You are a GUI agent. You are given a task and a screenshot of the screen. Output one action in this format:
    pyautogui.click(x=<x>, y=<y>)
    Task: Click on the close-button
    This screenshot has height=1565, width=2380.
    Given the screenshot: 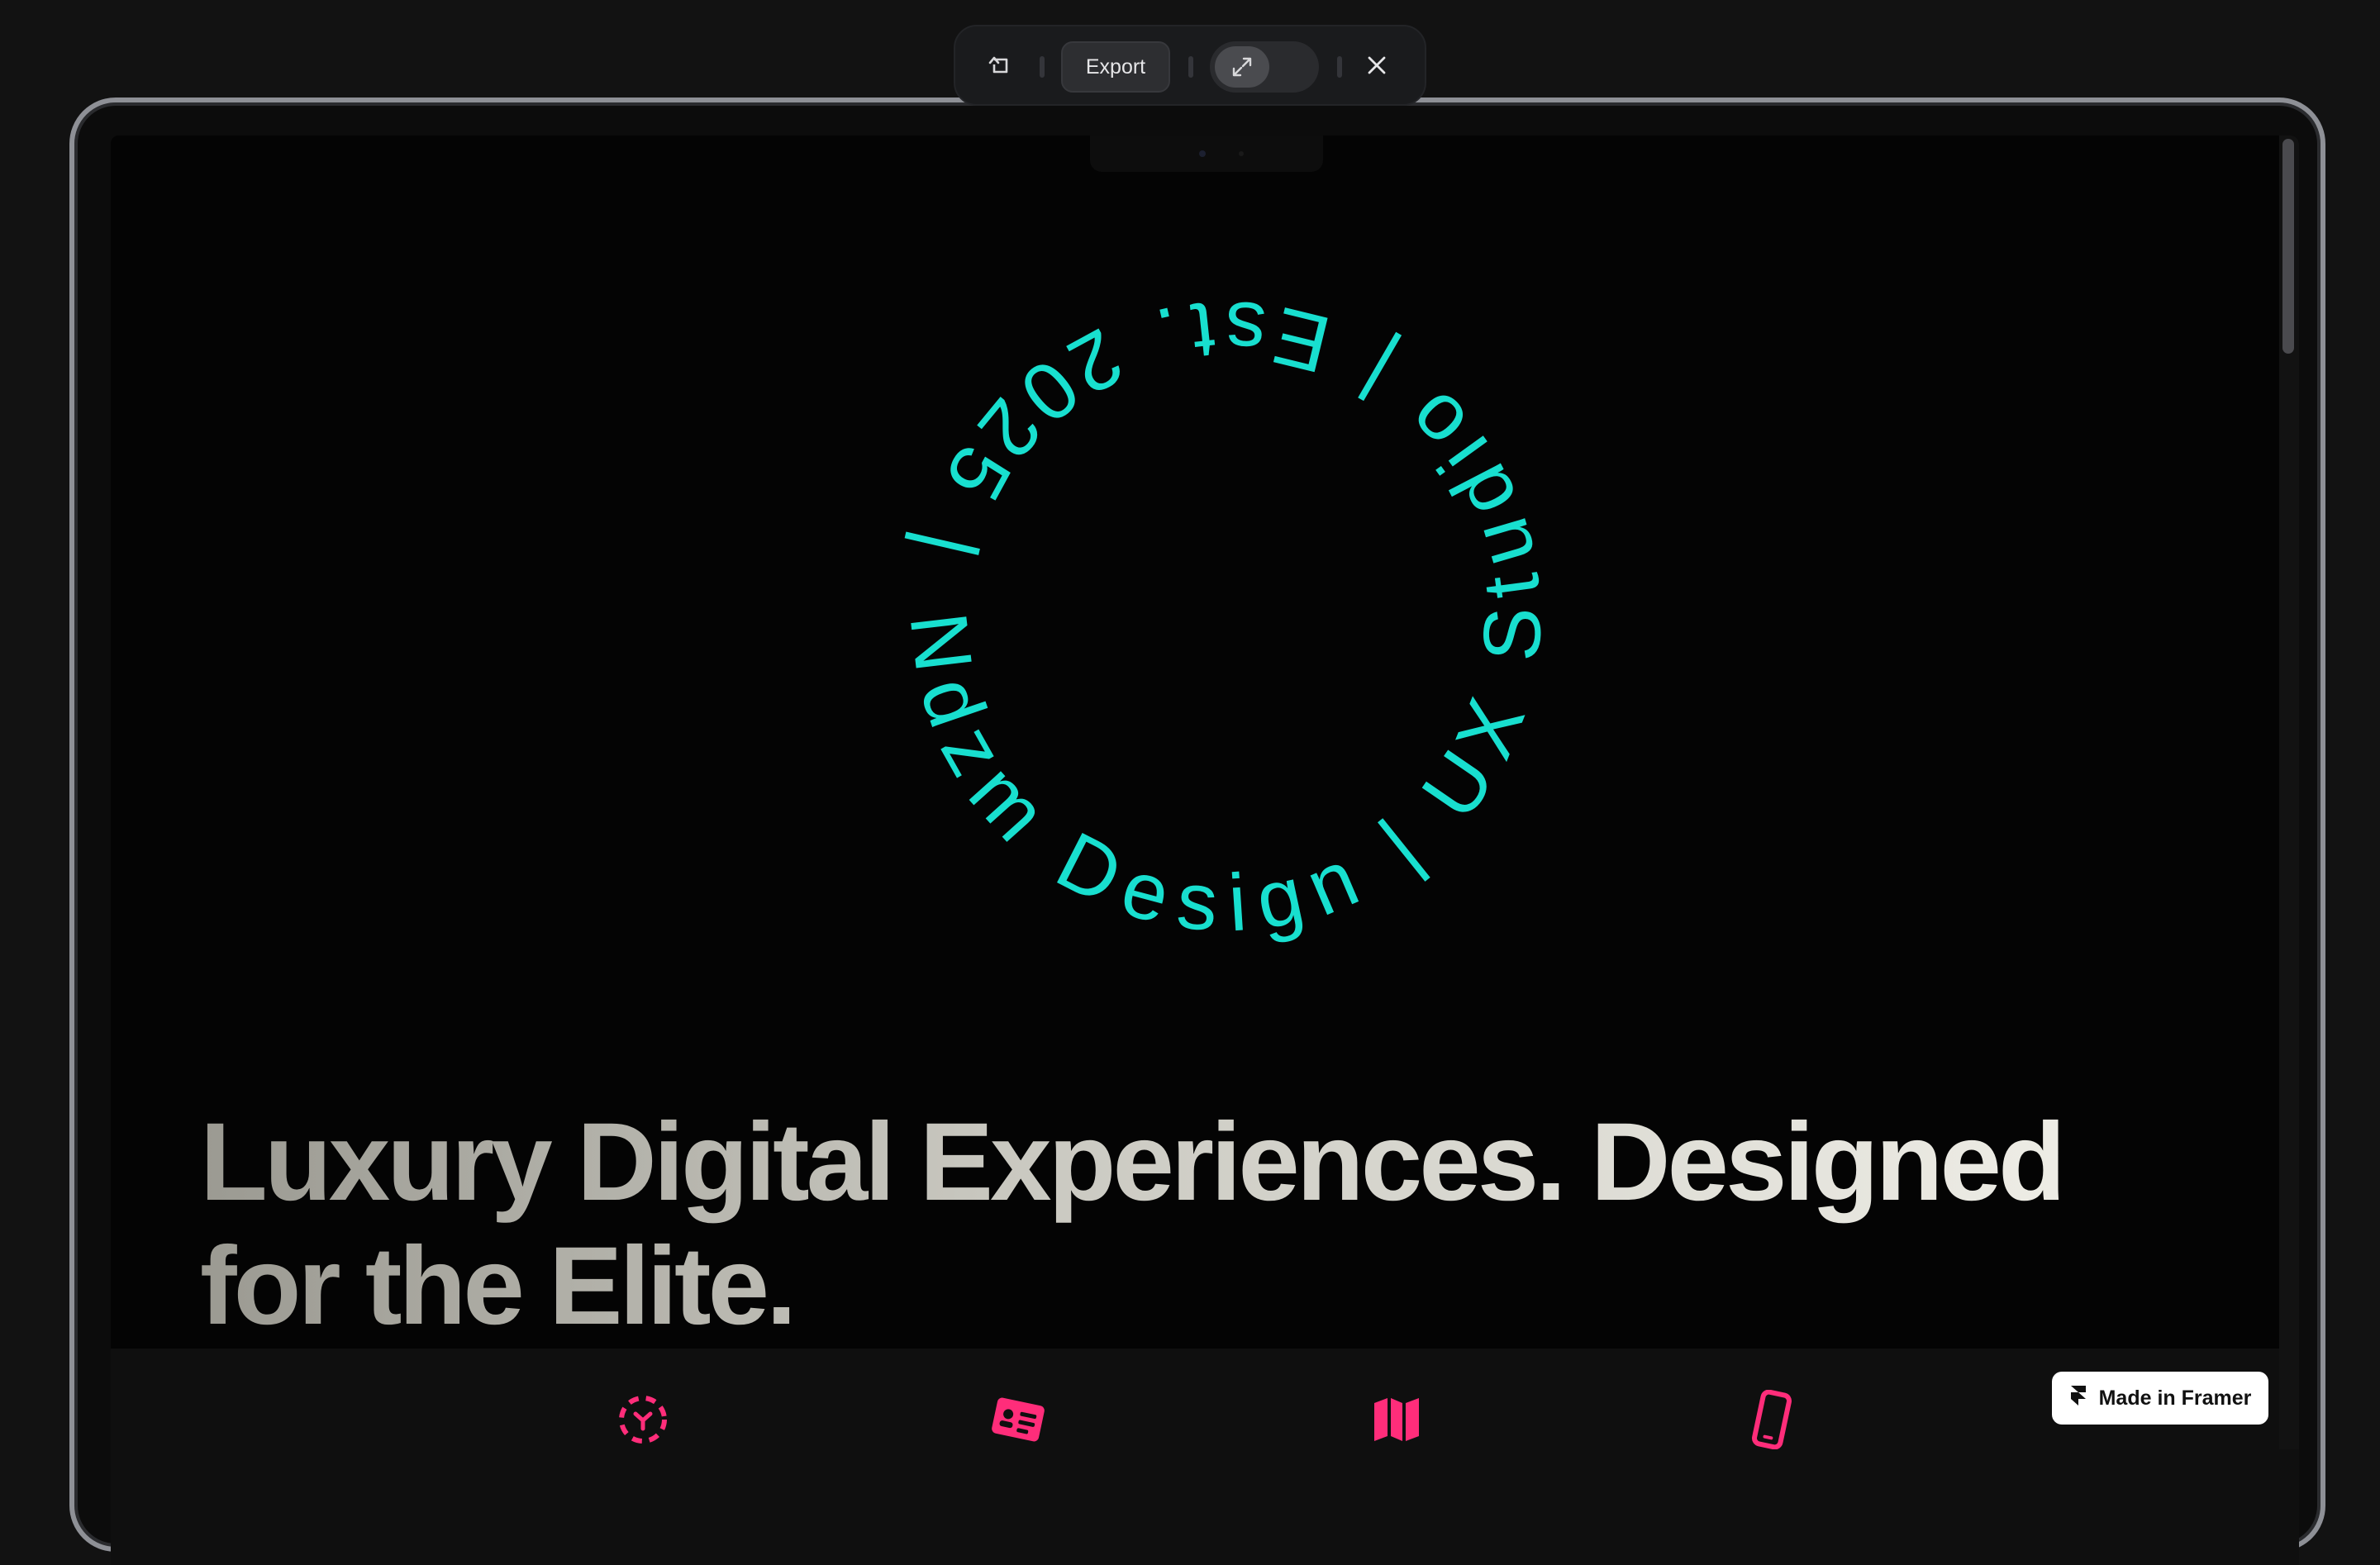 What is the action you would take?
    pyautogui.click(x=1377, y=67)
    